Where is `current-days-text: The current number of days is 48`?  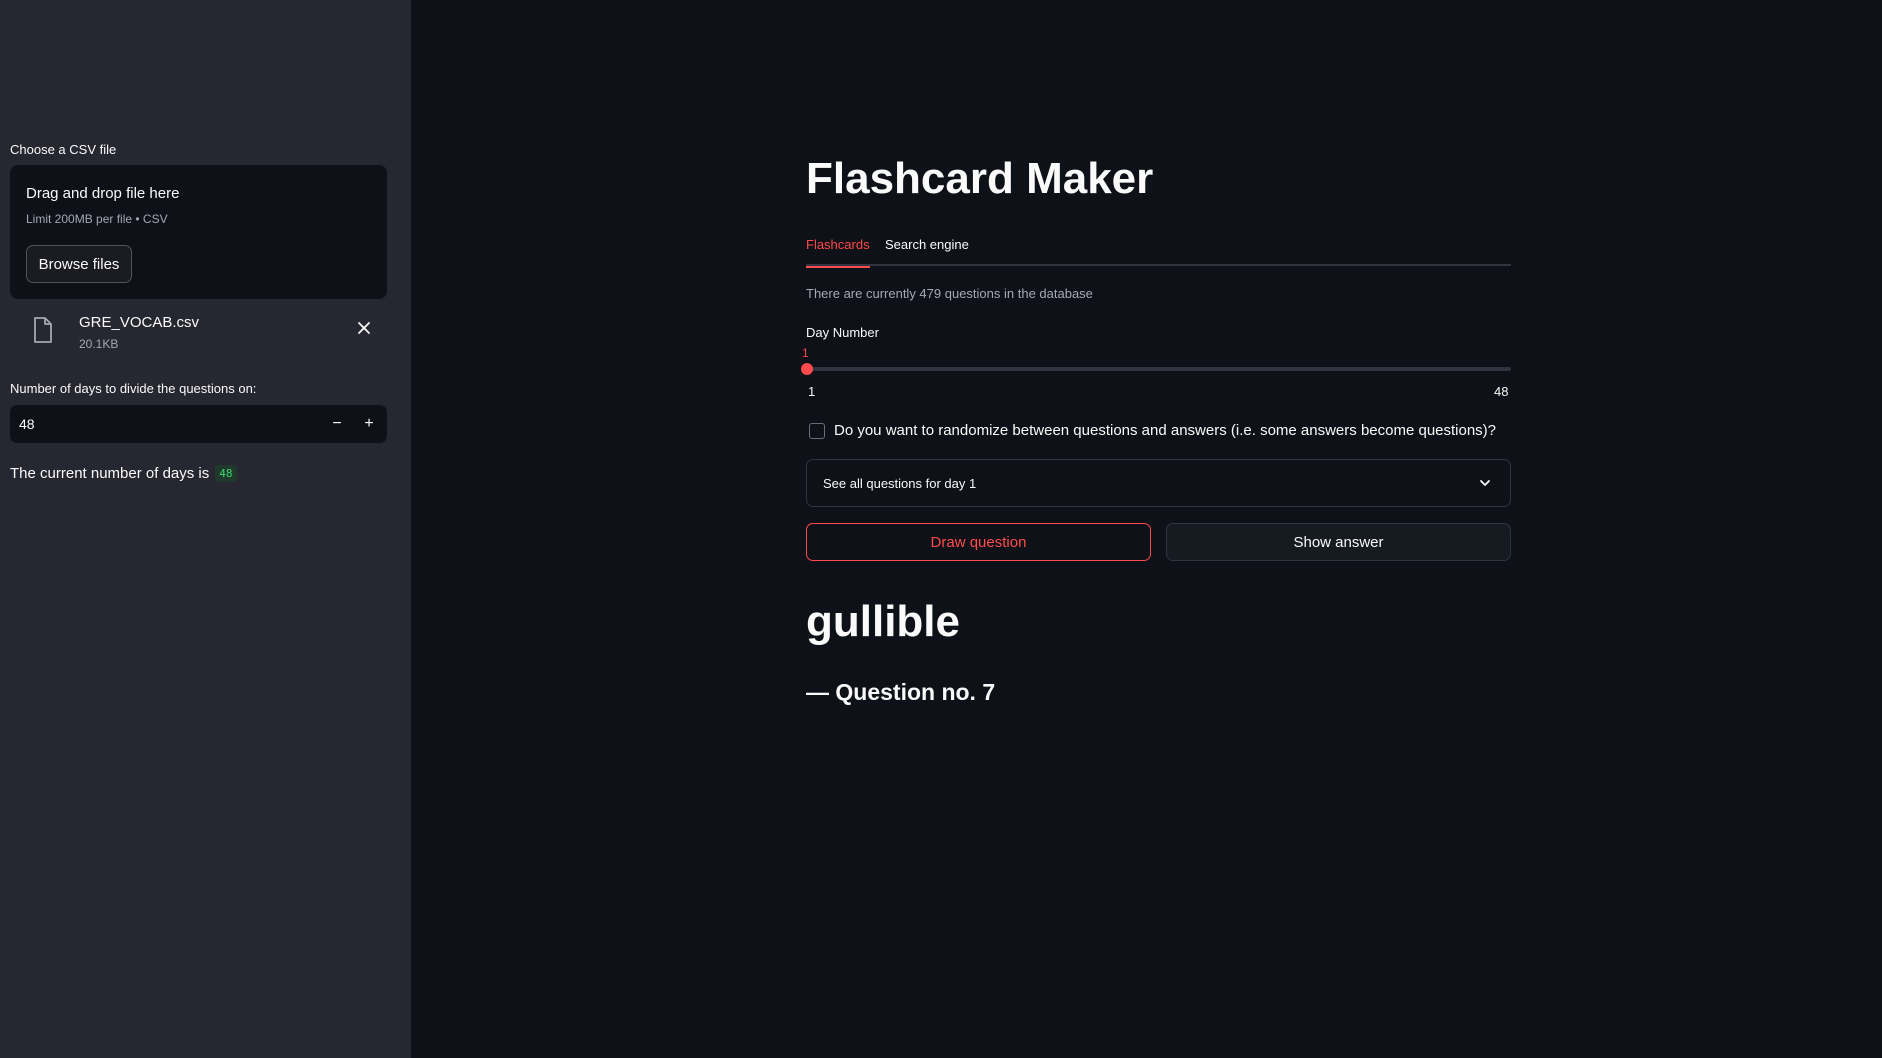 current-days-text: The current number of days is 48 is located at coordinates (123, 473).